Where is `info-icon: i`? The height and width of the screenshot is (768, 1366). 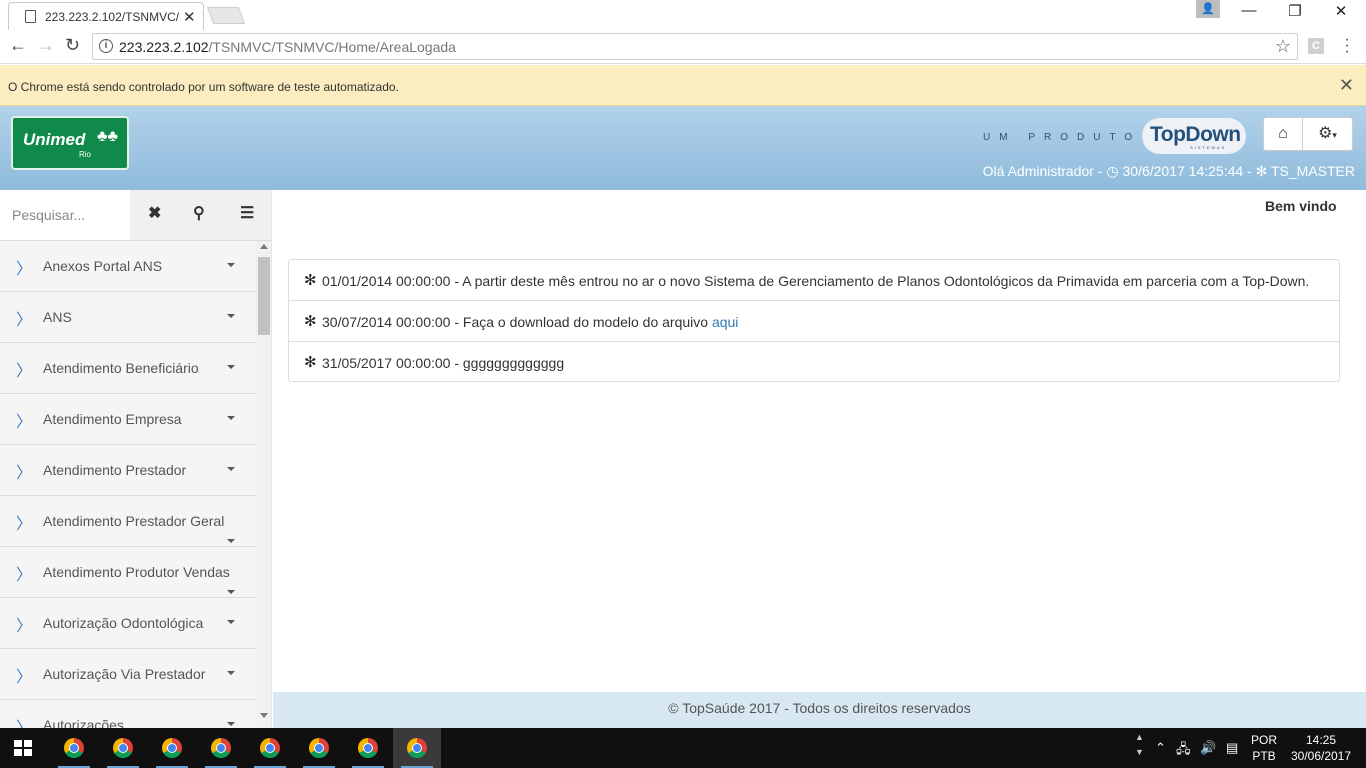 info-icon: i is located at coordinates (106, 46).